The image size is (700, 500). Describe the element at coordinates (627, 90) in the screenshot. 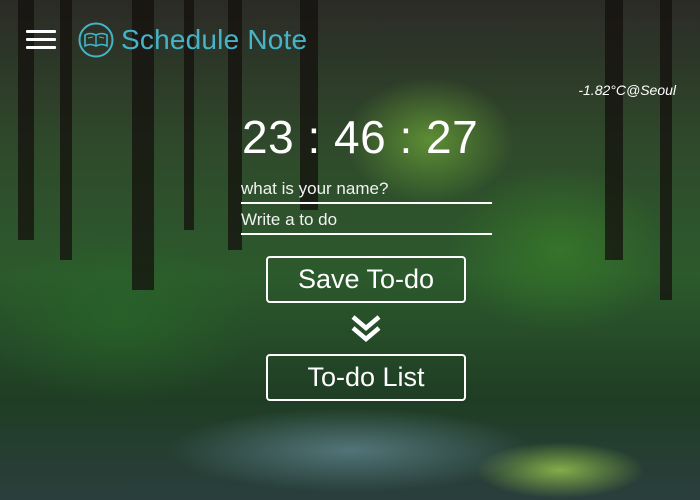

I see `weather-readout: -1.82°C@Seoul` at that location.